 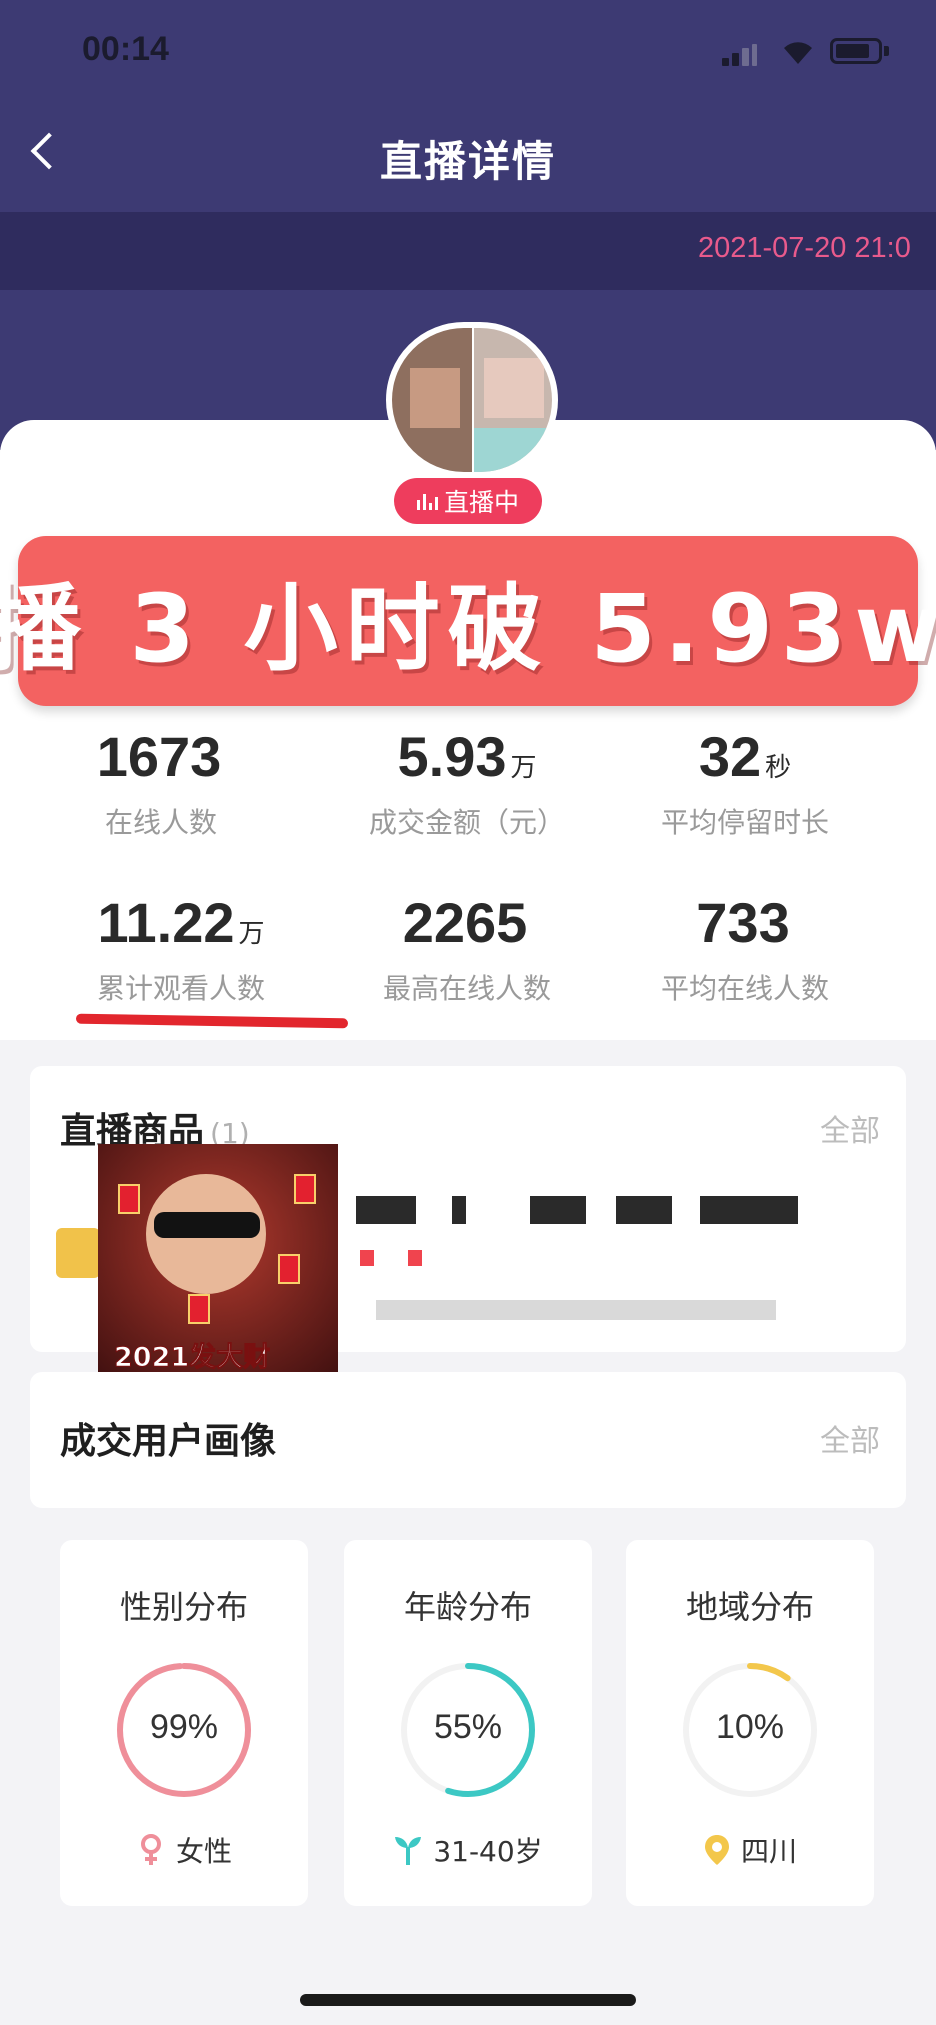 I want to click on card-title: 性别分布, so click(x=183, y=1607).